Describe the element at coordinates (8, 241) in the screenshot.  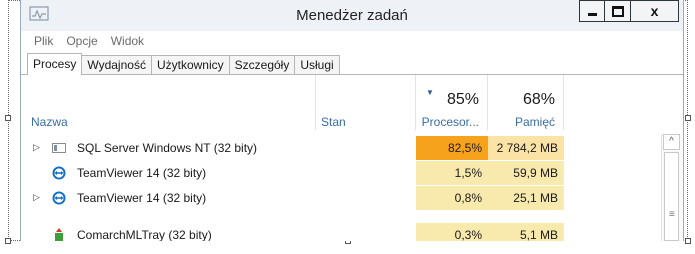
I see `resize-handle-bottom-left` at that location.